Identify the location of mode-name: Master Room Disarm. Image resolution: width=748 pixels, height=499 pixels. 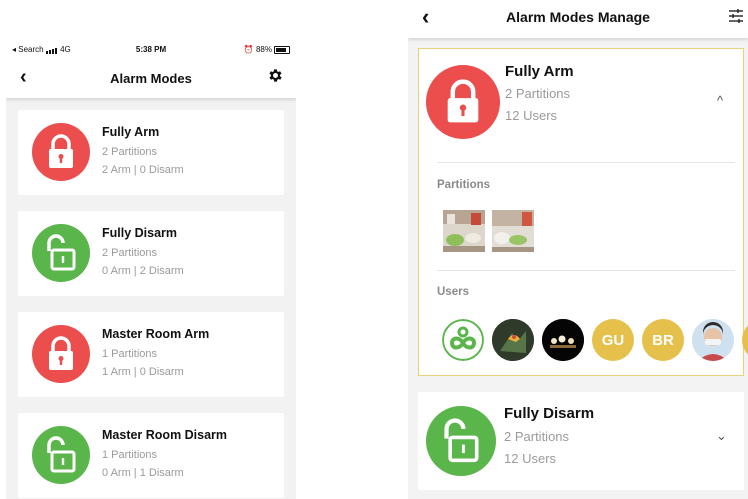
(165, 435).